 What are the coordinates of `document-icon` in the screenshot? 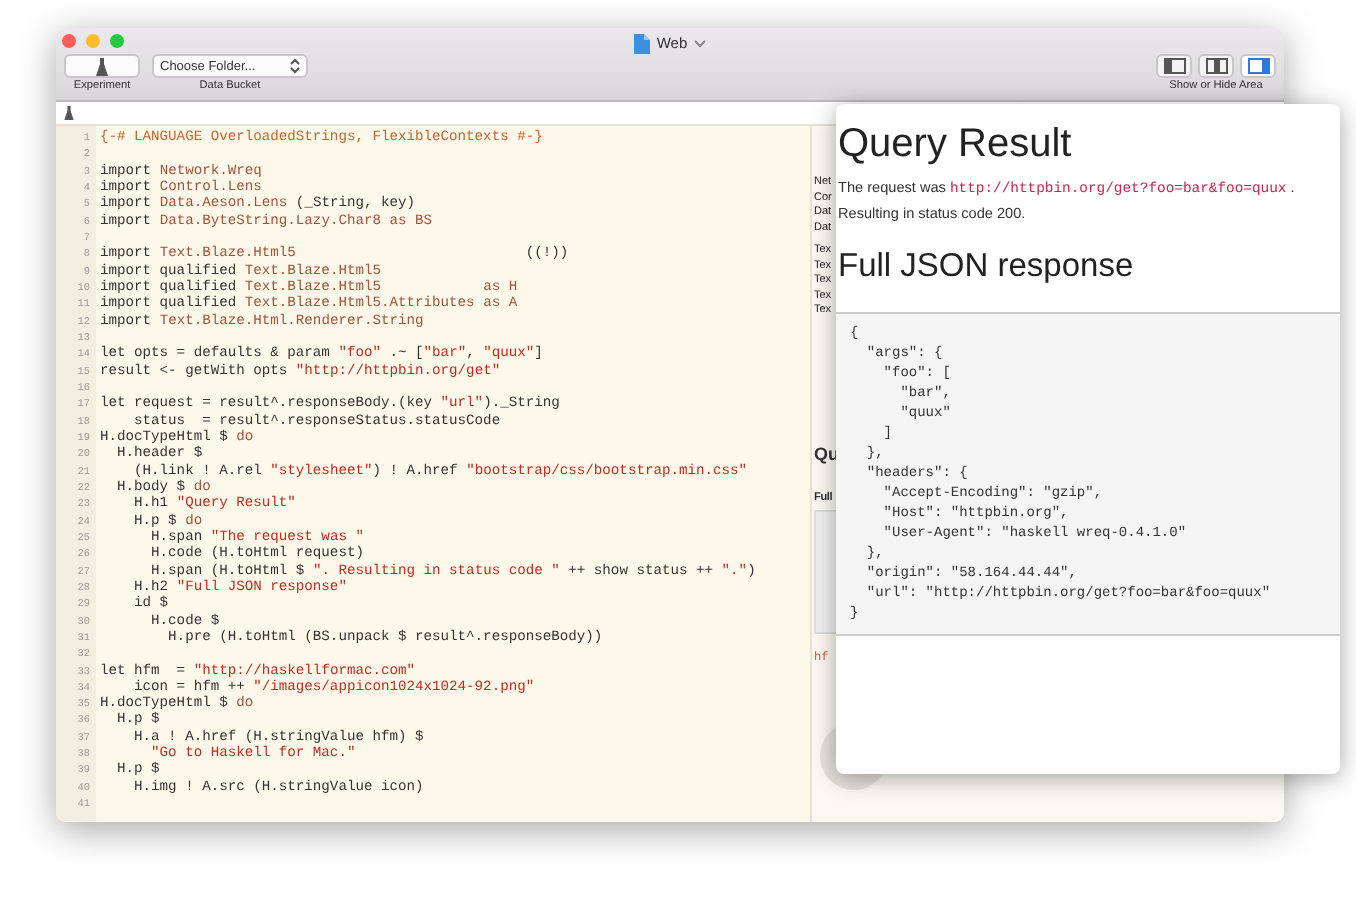 It's located at (642, 43).